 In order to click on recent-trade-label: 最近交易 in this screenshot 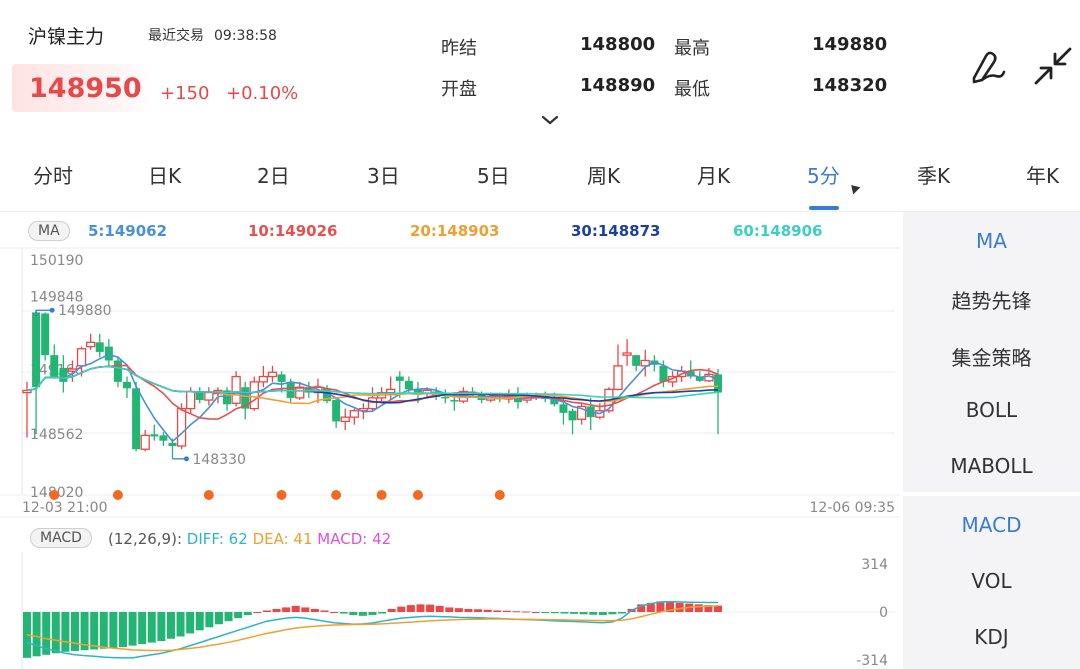, I will do `click(176, 36)`.